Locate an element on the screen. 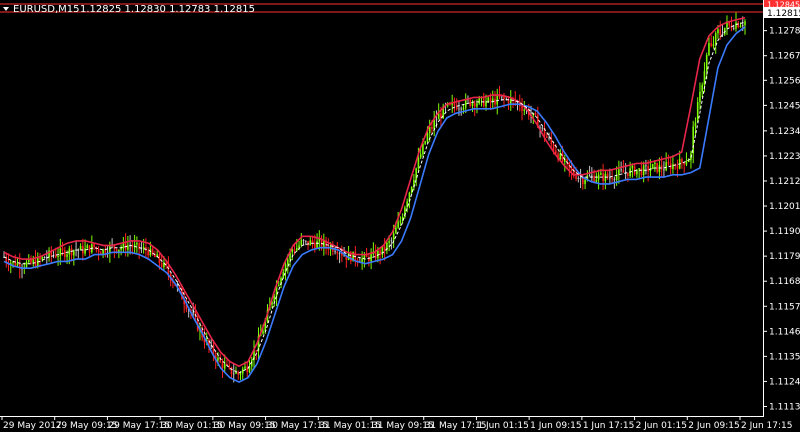 This screenshot has height=432, width=800. y-tick-label: 1.11573 is located at coordinates (784, 307).